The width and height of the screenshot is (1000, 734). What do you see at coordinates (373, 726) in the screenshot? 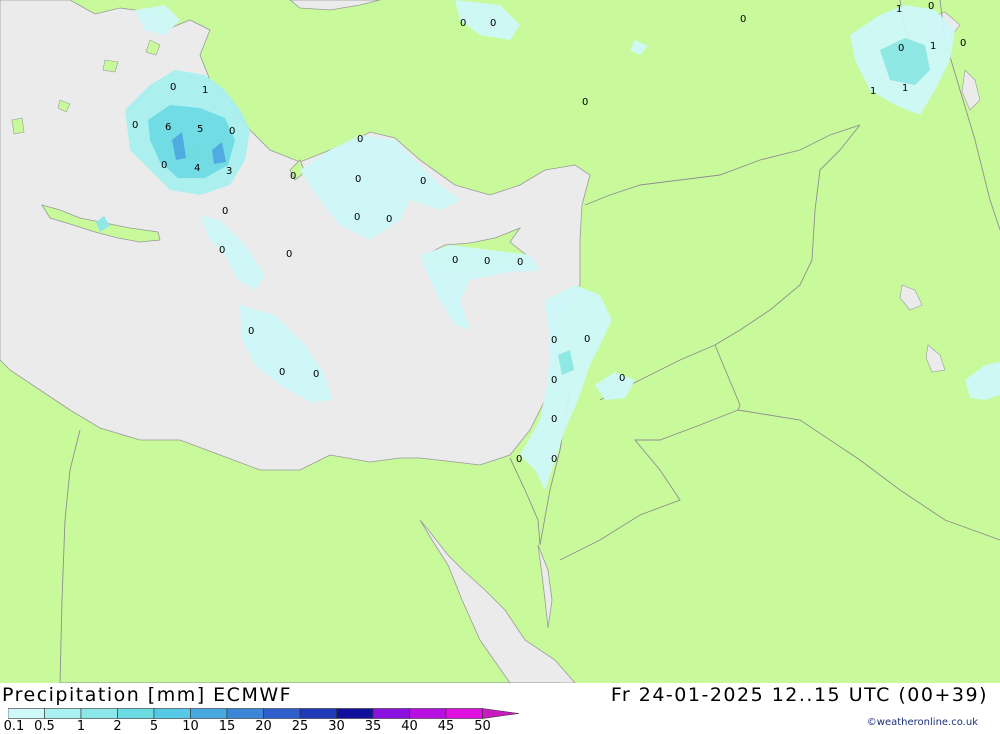
I see `scale-tick-label: 35` at bounding box center [373, 726].